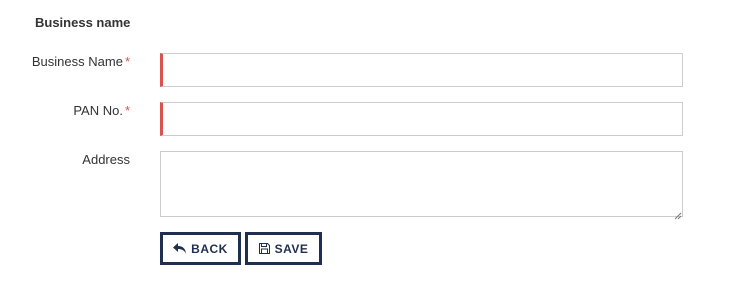 Image resolution: width=736 pixels, height=283 pixels. I want to click on business-name-row: Business Name *, so click(368, 70).